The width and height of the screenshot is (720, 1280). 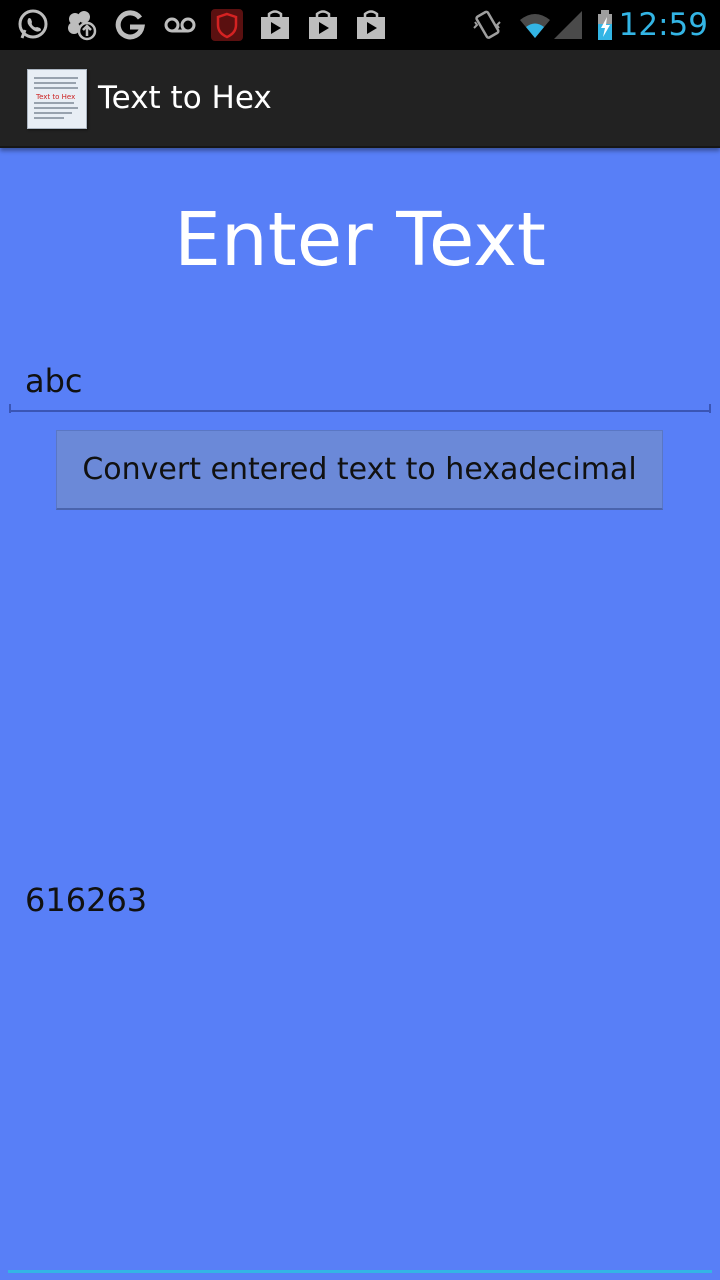 I want to click on text-input, so click(x=360, y=382).